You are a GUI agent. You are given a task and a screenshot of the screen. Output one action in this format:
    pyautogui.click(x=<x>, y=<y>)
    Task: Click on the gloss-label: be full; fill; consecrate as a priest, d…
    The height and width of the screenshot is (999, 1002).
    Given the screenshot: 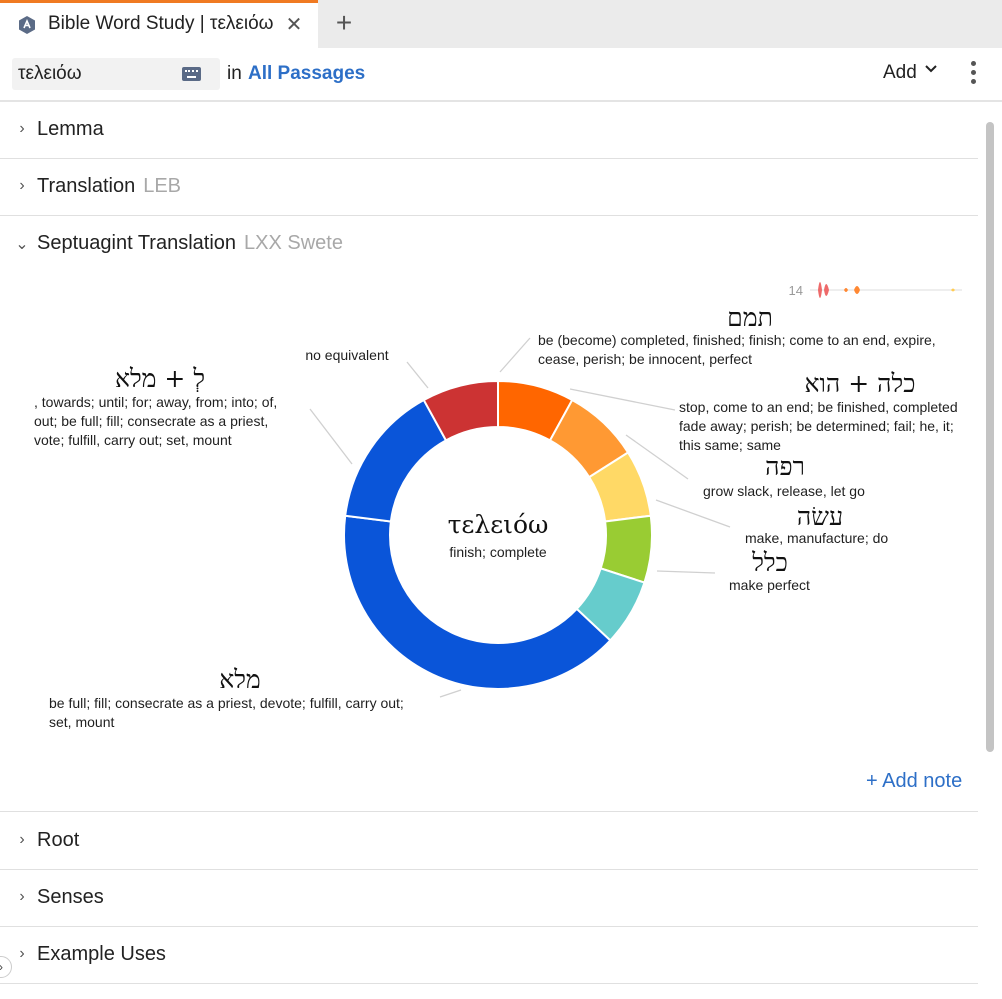 What is the action you would take?
    pyautogui.click(x=226, y=703)
    